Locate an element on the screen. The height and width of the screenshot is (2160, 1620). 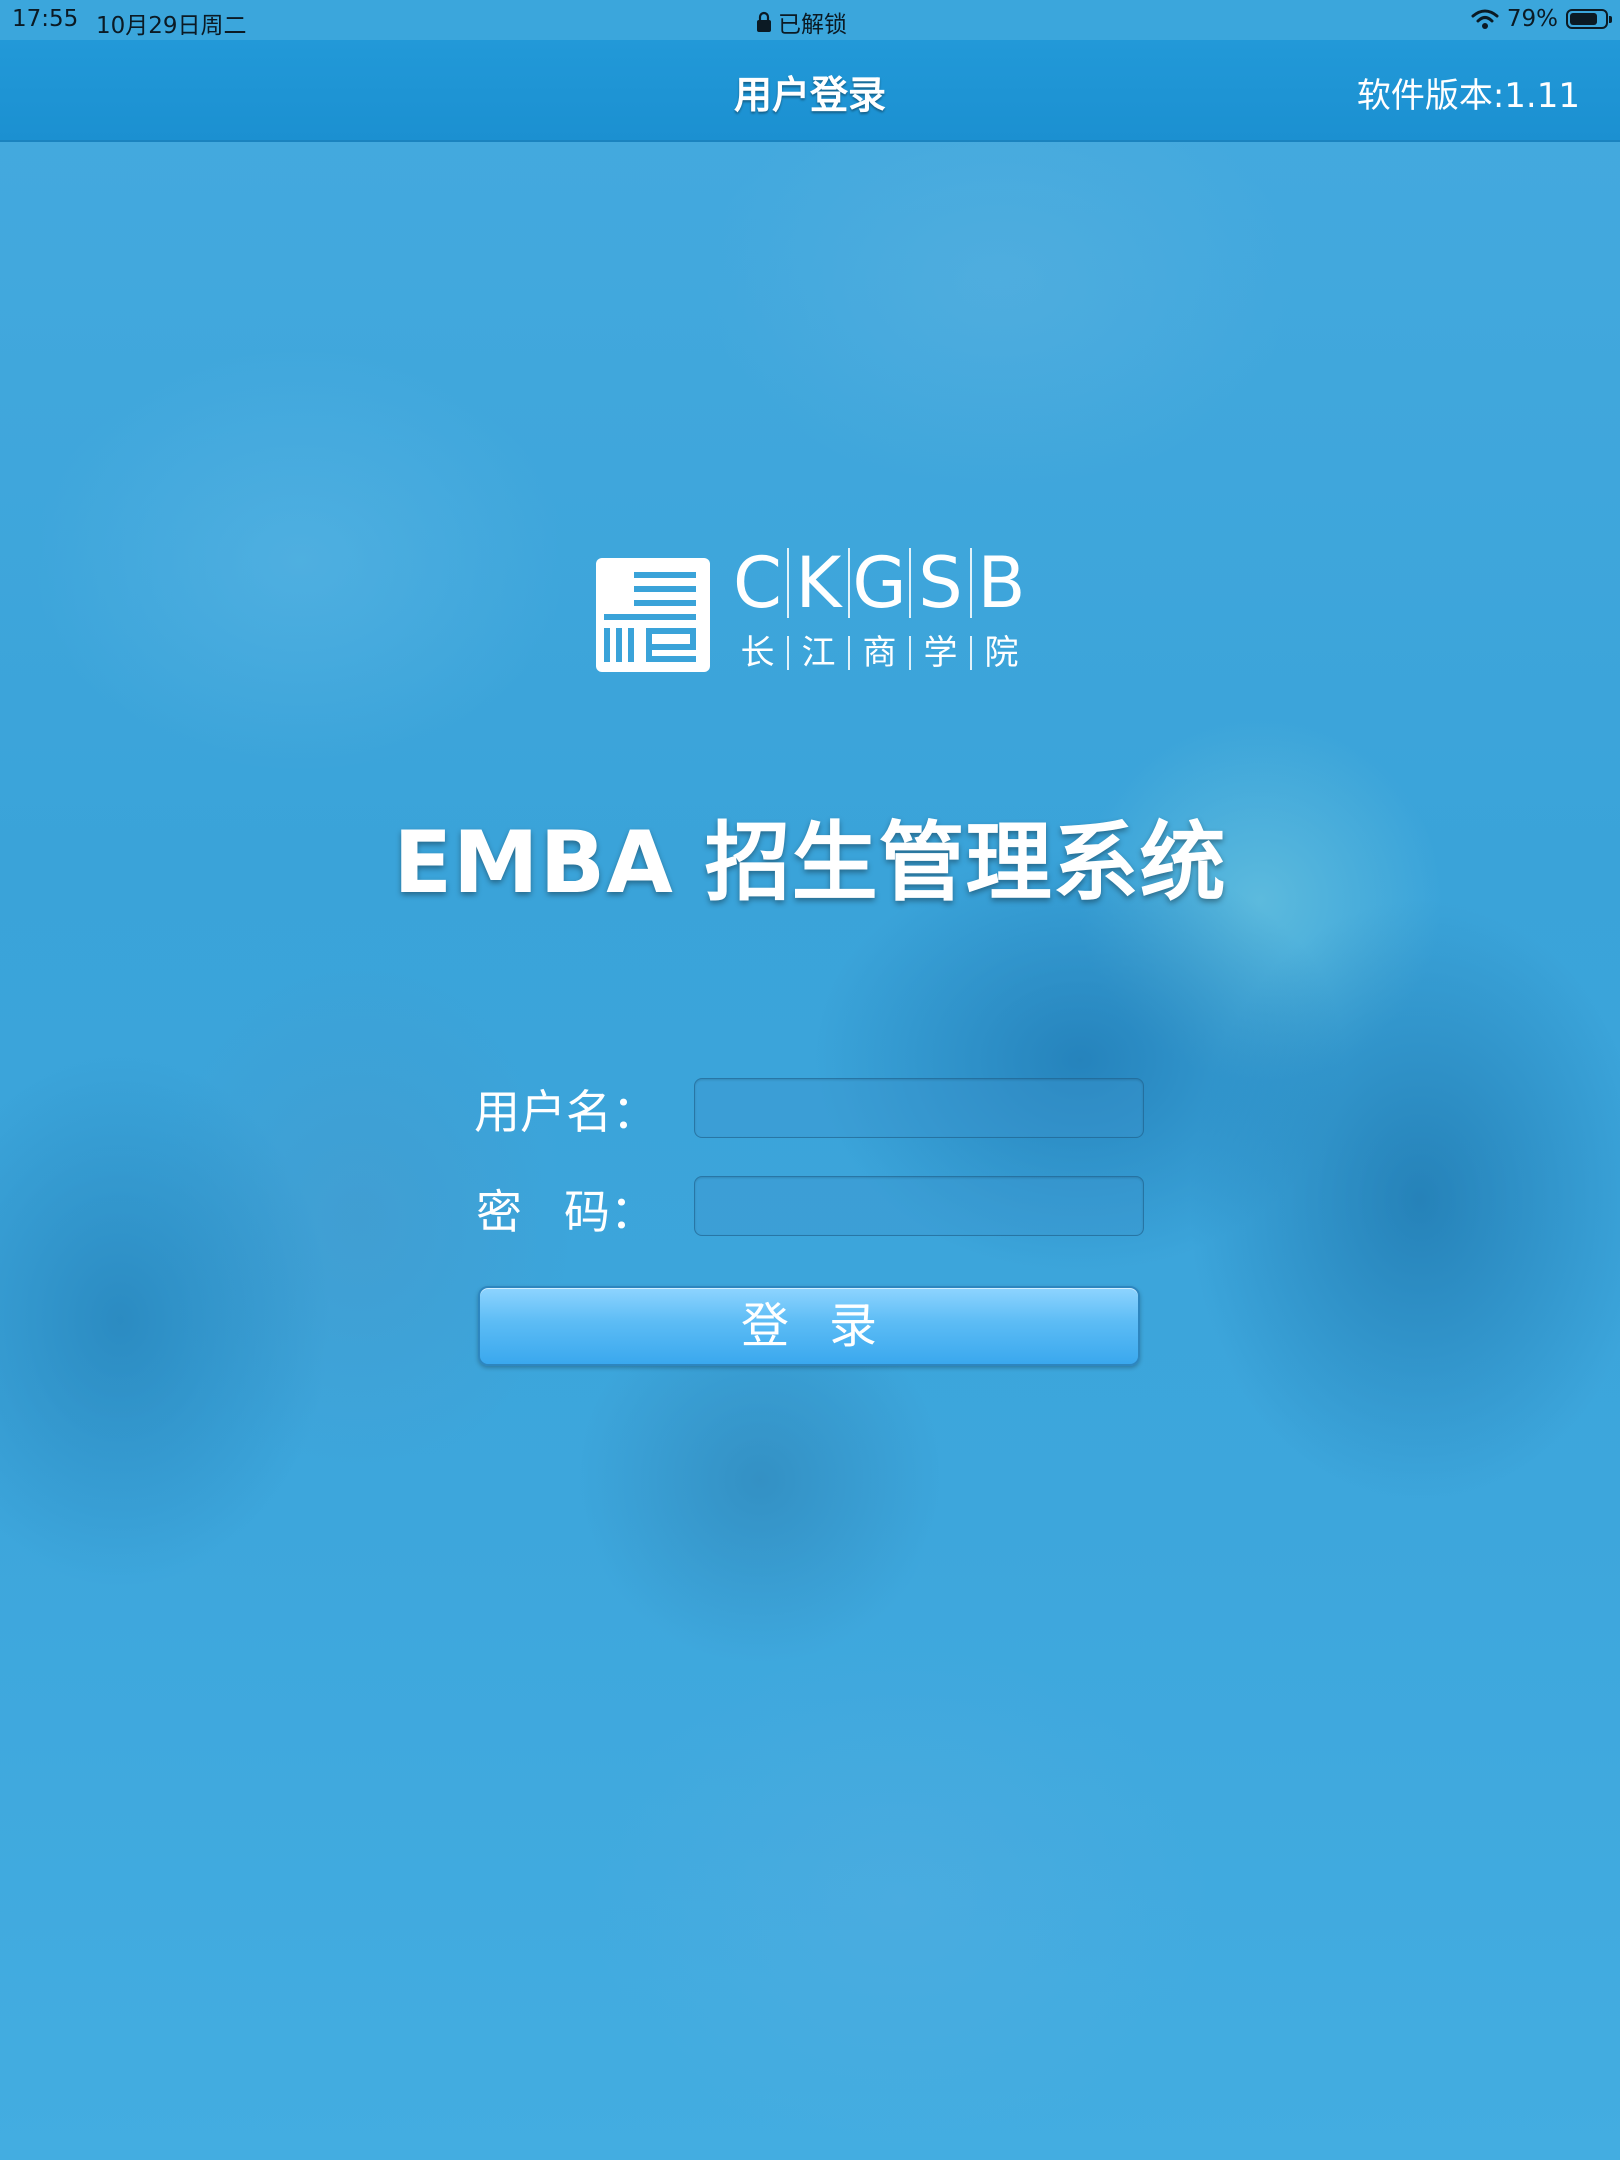
username-label: 用户名： is located at coordinates (566, 1112).